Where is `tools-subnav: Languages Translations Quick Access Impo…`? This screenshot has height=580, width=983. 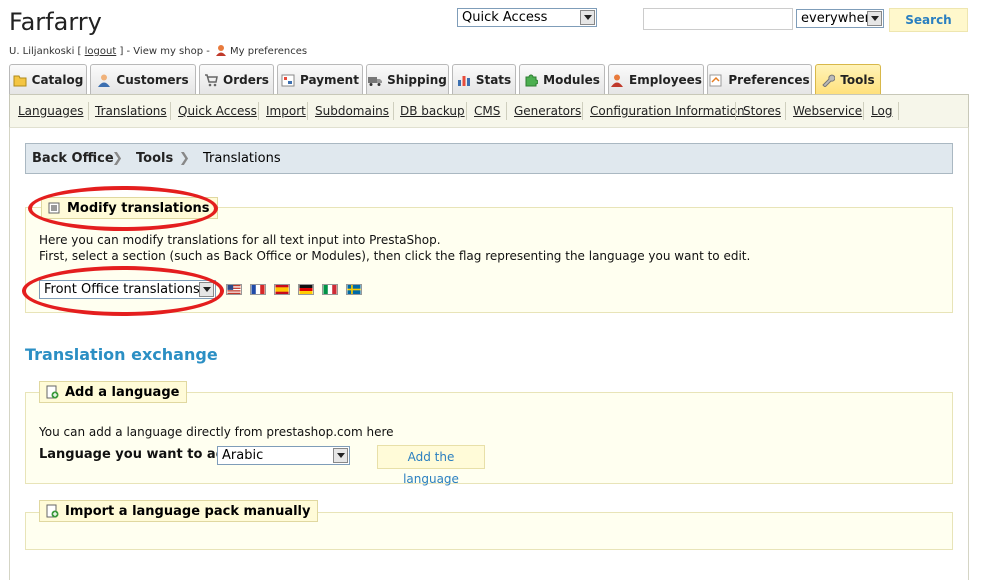
tools-subnav: Languages Translations Quick Access Impo… is located at coordinates (489, 111).